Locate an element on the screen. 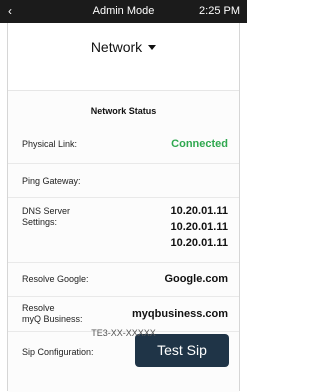 The width and height of the screenshot is (320, 392). dns-value-3: 10.20.01.11 is located at coordinates (199, 243).